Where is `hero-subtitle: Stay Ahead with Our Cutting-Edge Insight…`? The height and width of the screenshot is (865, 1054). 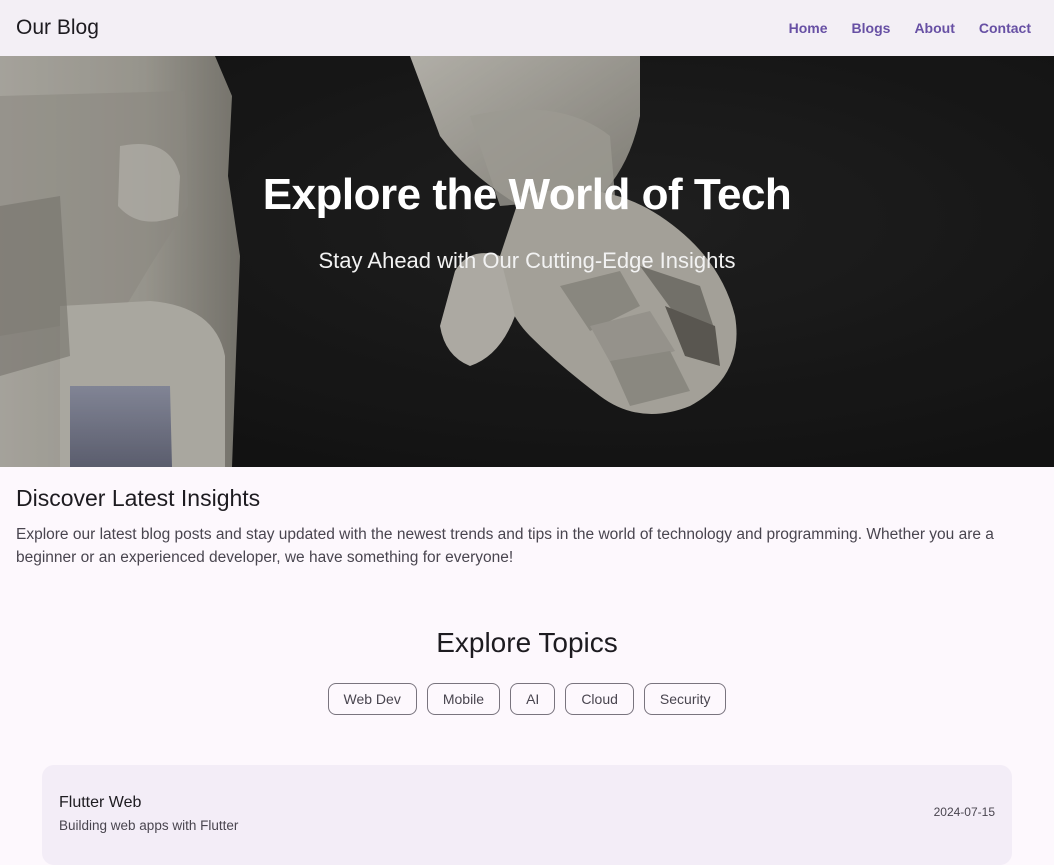 hero-subtitle: Stay Ahead with Our Cutting-Edge Insight… is located at coordinates (527, 260).